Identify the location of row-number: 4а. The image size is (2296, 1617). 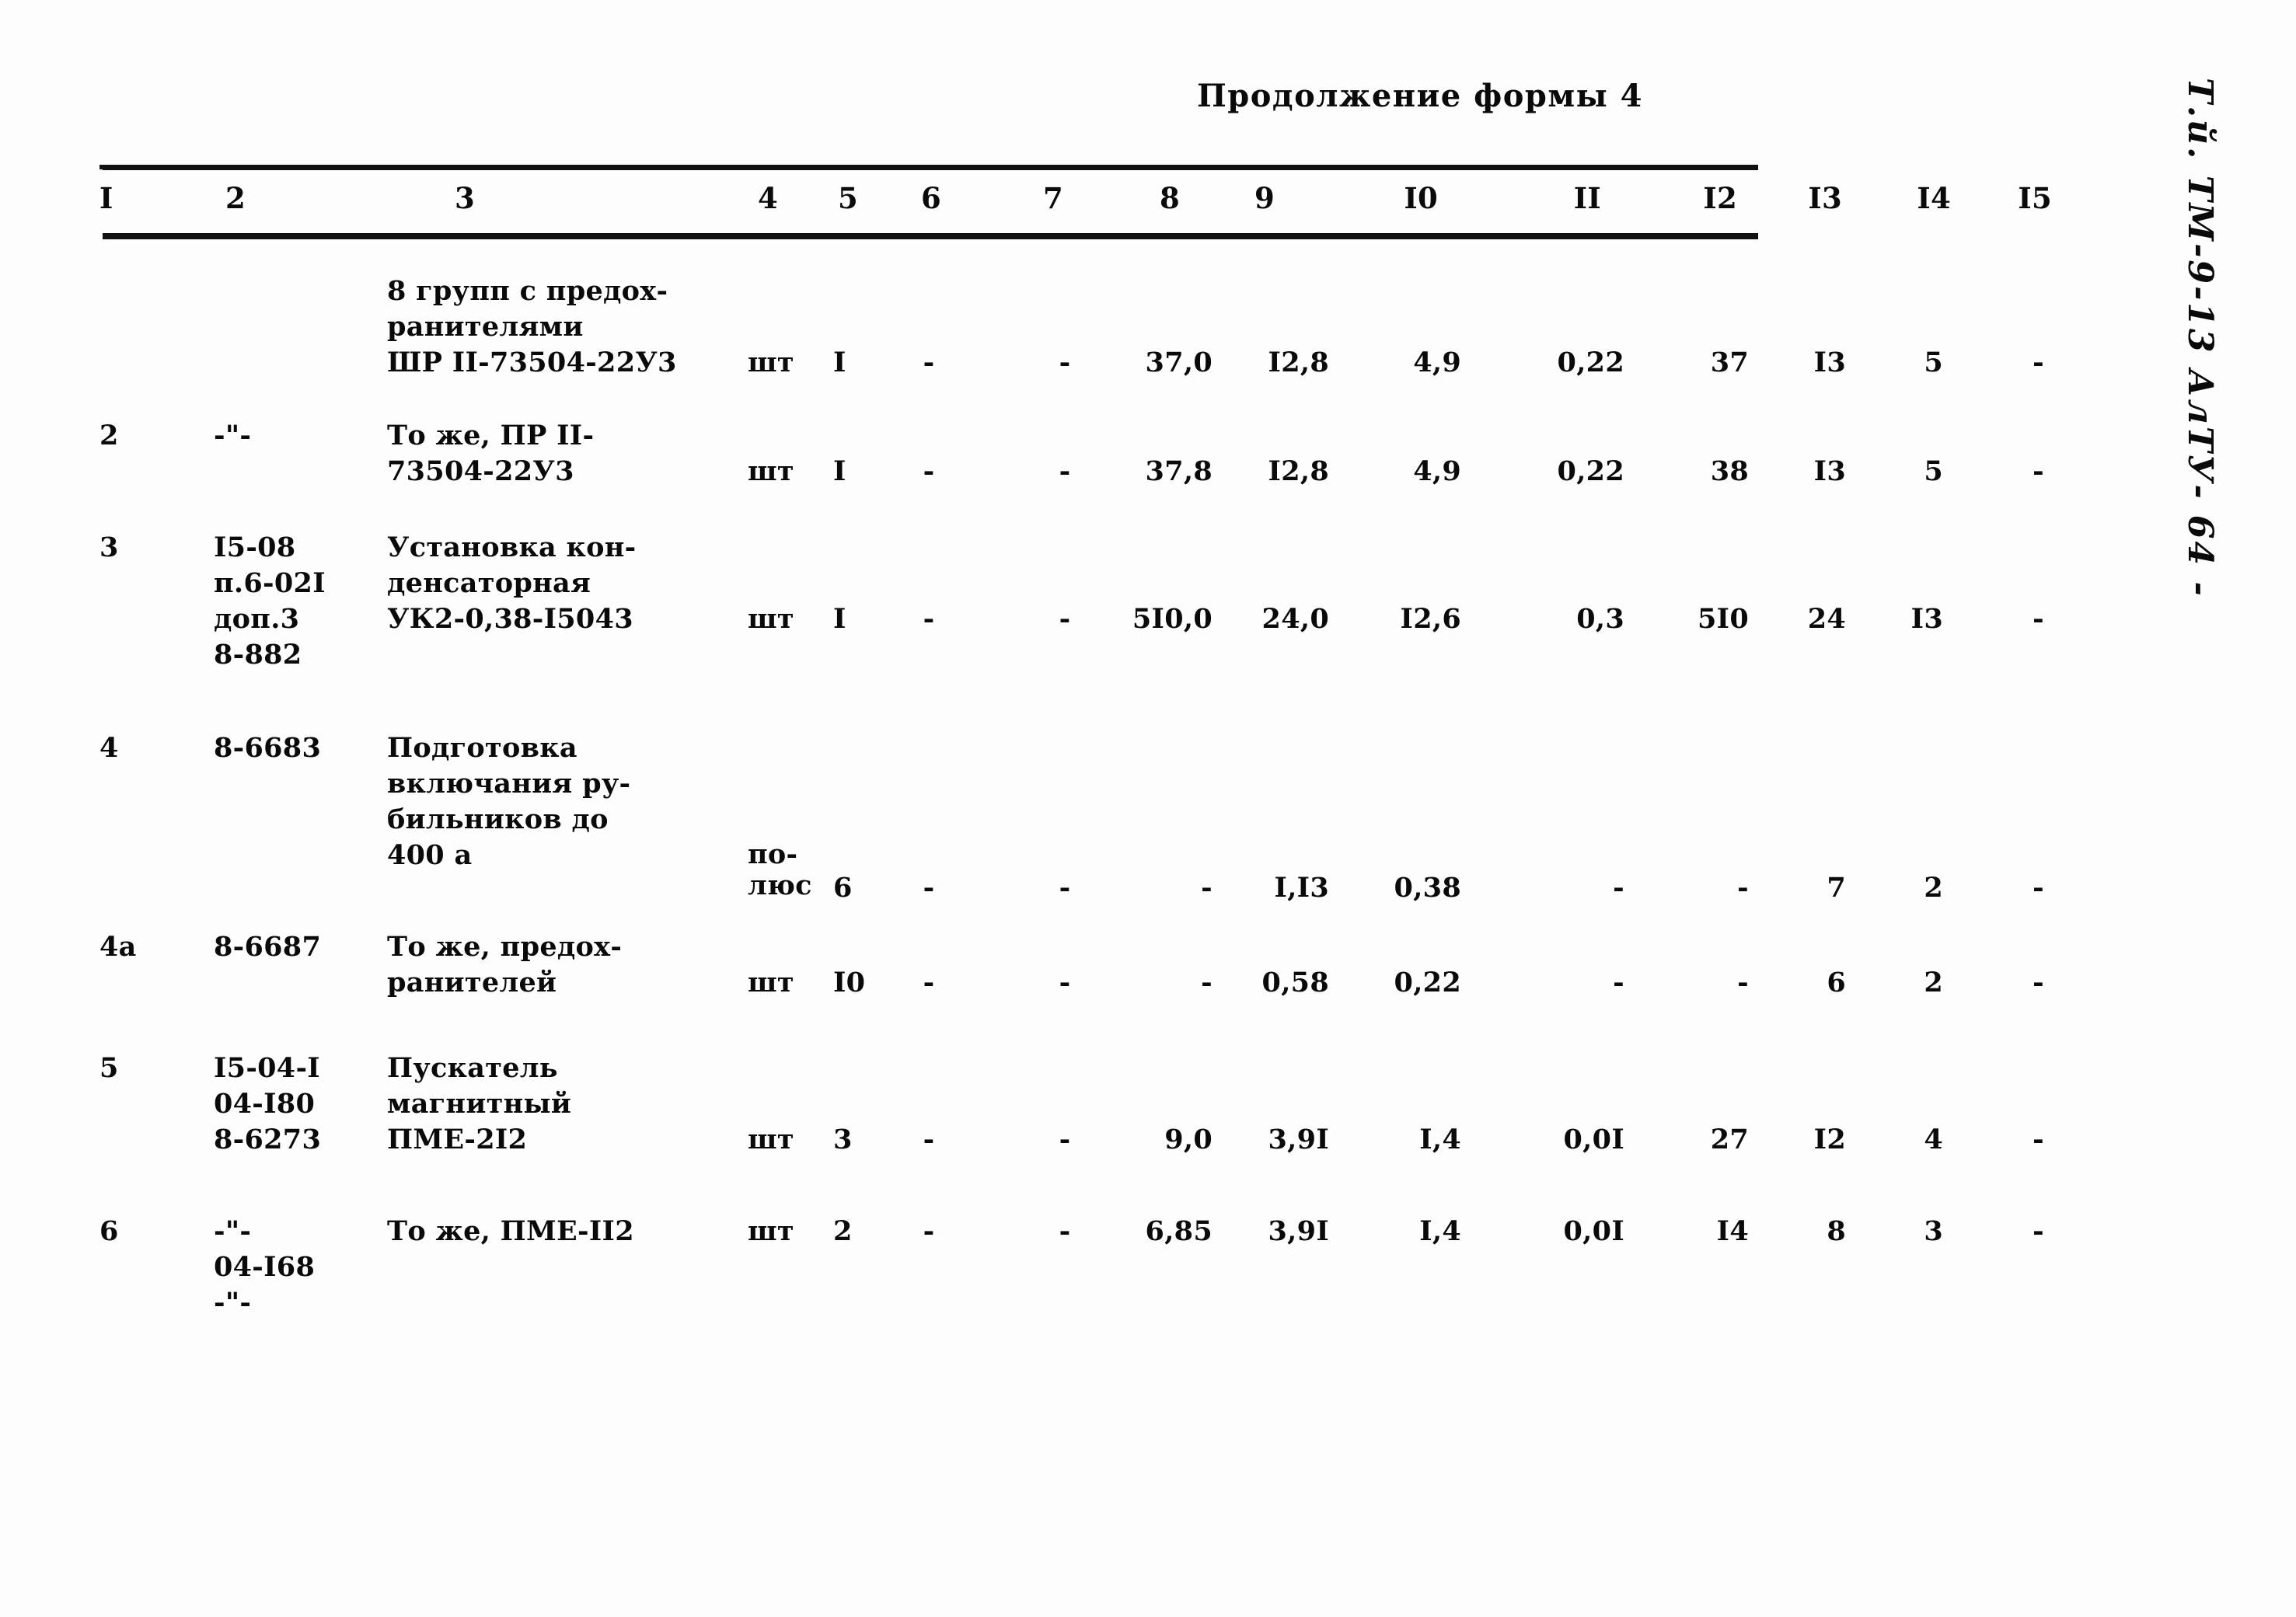
(118, 947).